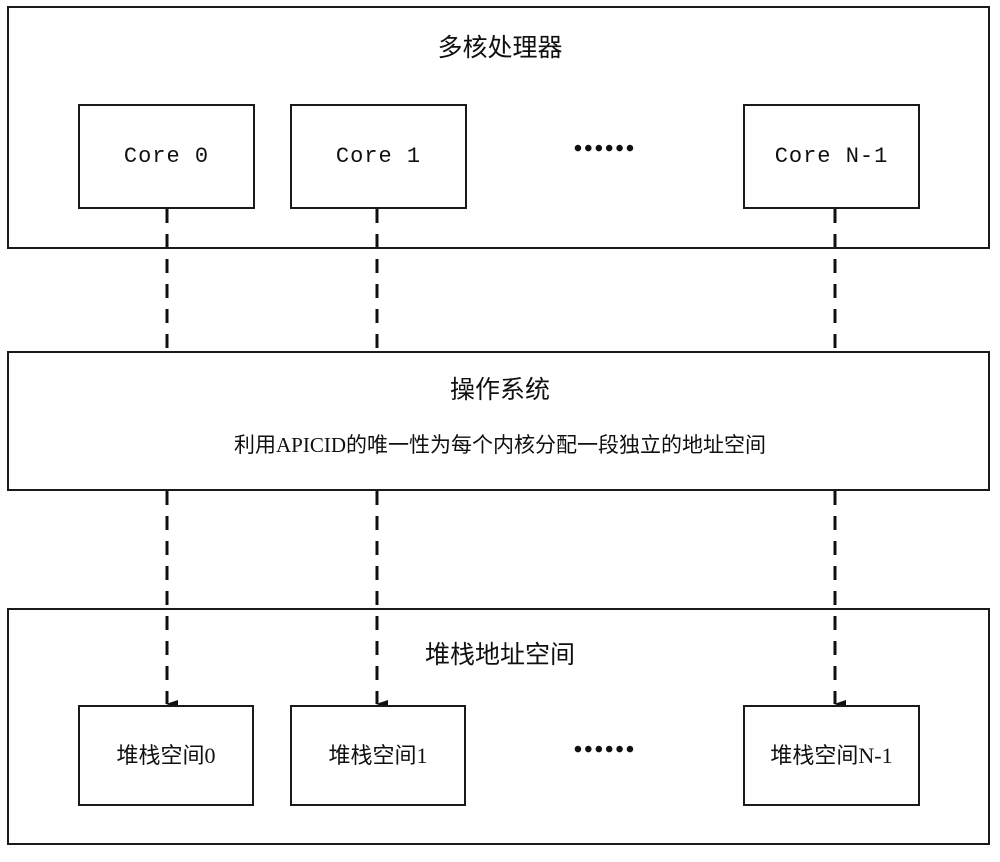 Image resolution: width=1000 pixels, height=862 pixels. I want to click on core-box-1: Core 1, so click(378, 156).